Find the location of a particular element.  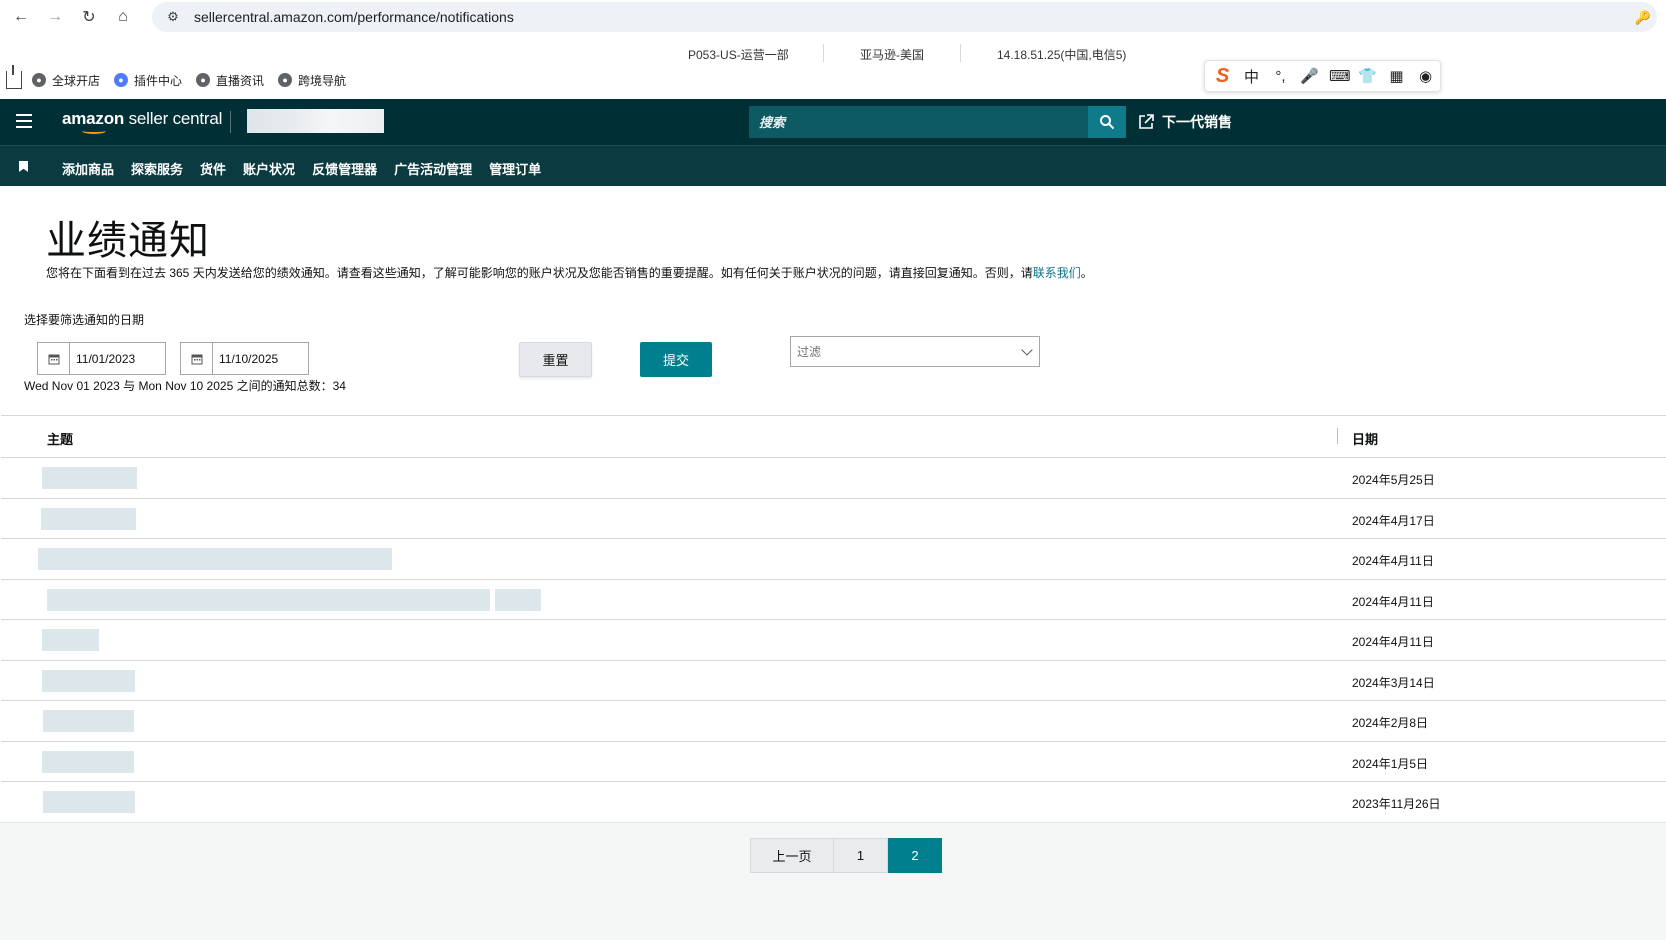

previous-page-button: 上一页 is located at coordinates (792, 855).